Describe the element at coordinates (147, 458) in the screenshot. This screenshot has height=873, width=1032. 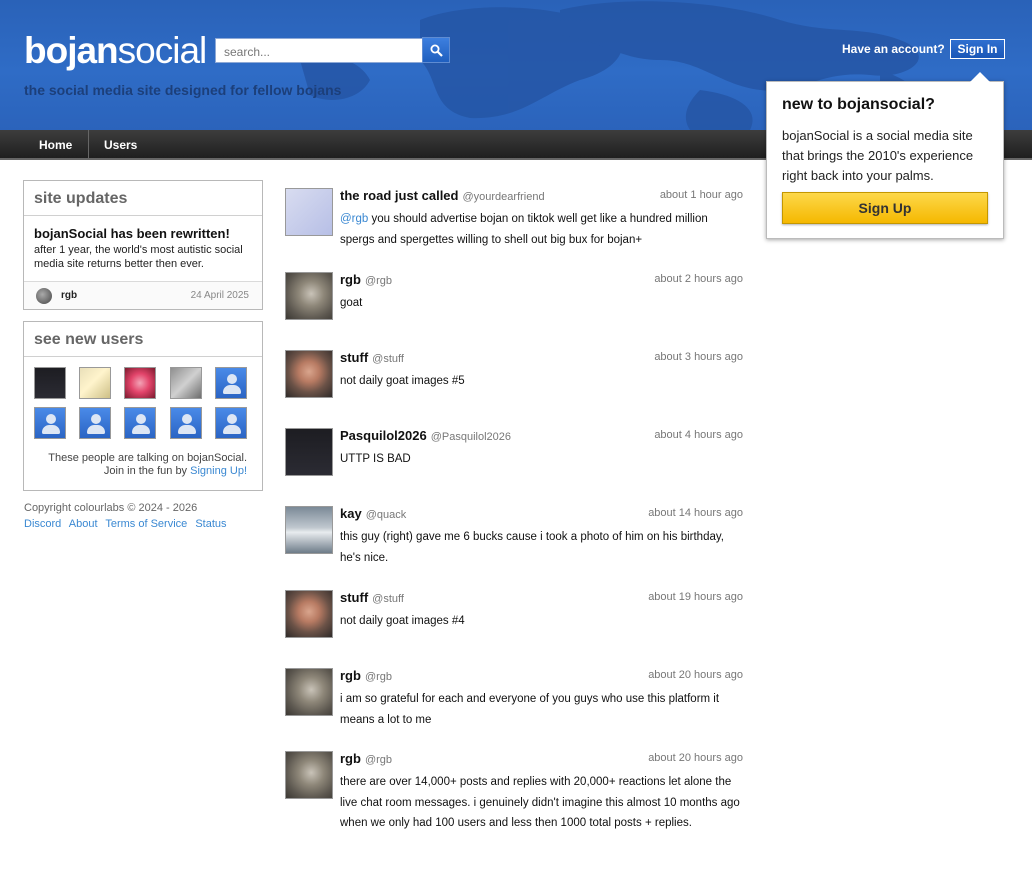
I see `new-users-note-line1: These people are talking on bojanSocial.` at that location.